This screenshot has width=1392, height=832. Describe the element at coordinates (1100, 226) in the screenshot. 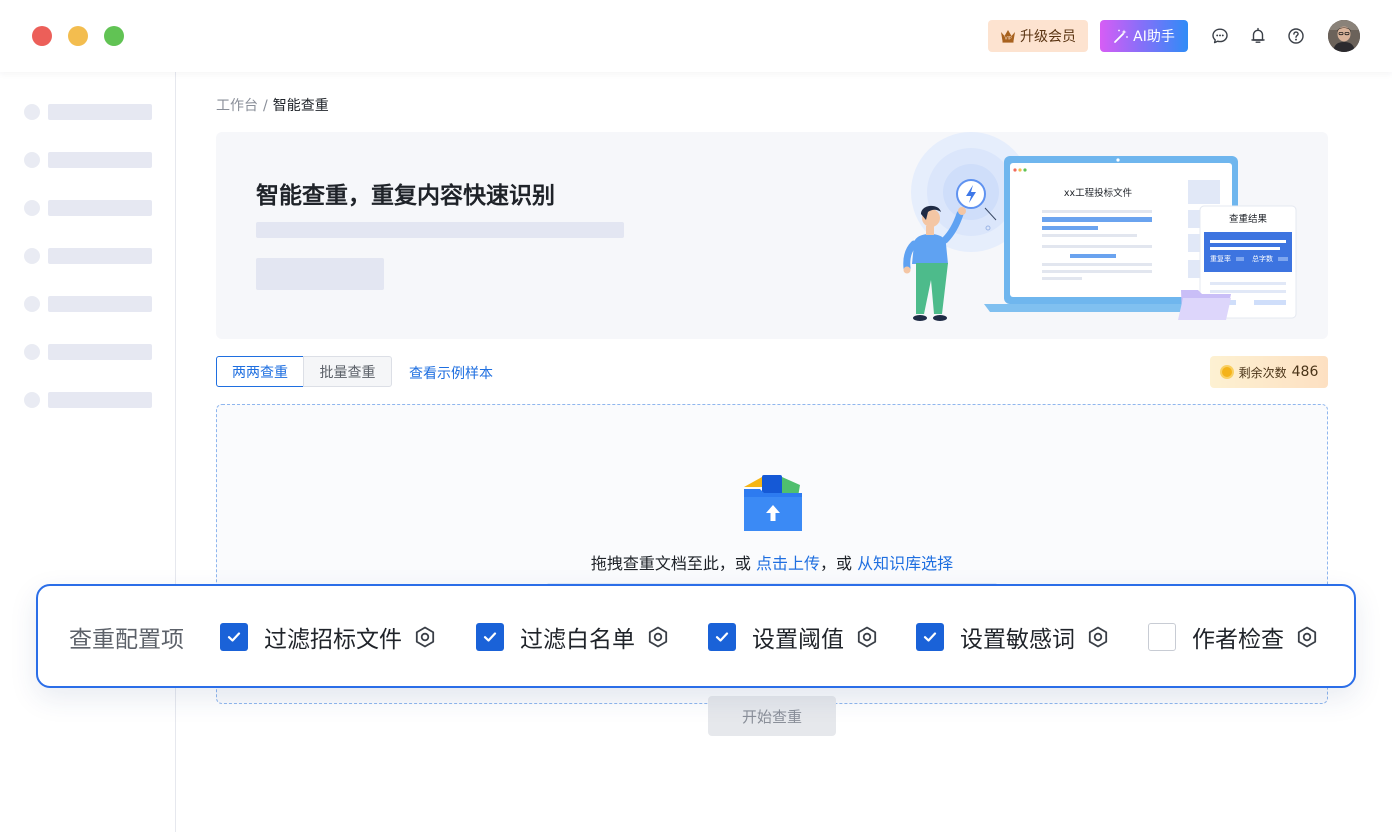

I see `banner-illustration: xx工程投标文件 查重结果 重复率 总字数` at that location.